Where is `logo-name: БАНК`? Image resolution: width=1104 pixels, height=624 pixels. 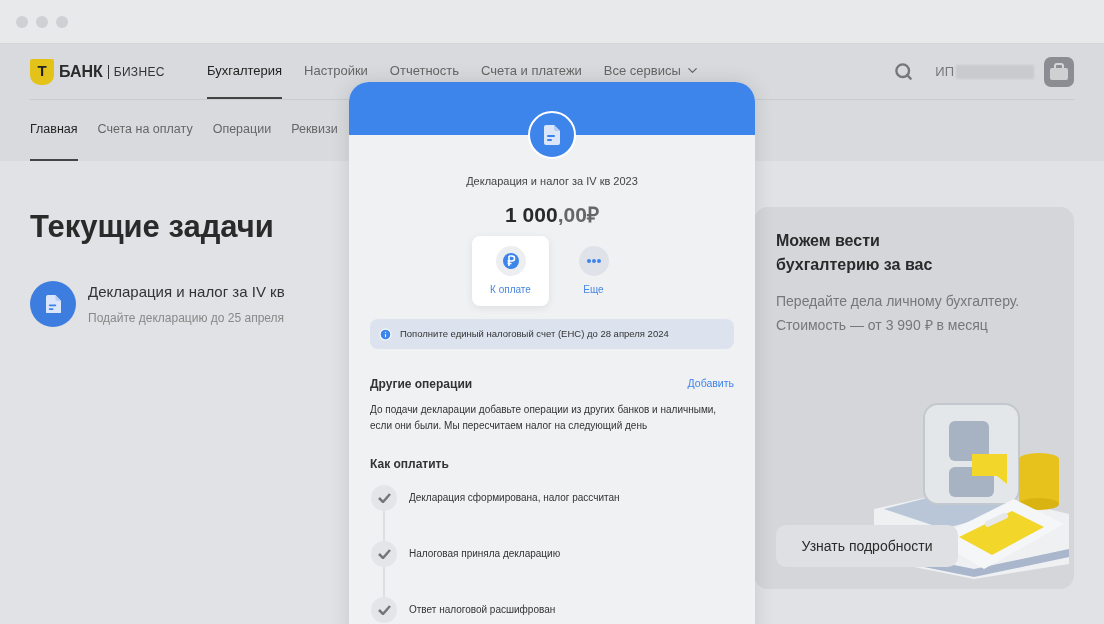
logo-name: БАНК is located at coordinates (81, 71).